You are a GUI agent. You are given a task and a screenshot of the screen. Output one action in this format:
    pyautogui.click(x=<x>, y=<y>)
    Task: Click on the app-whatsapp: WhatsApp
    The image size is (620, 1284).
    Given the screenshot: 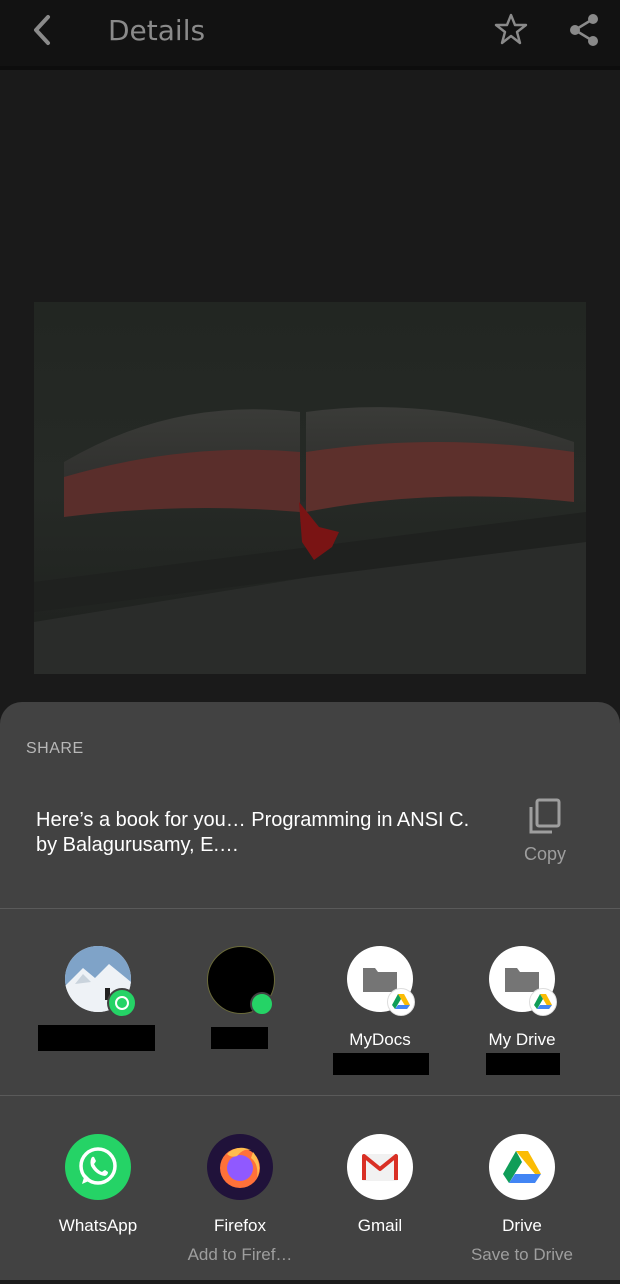 What is the action you would take?
    pyautogui.click(x=98, y=1209)
    